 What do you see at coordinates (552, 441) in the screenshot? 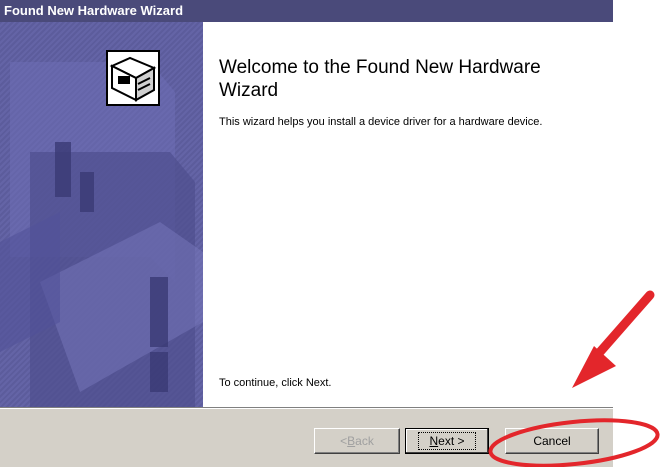
I see `cancel-button: Cancel` at bounding box center [552, 441].